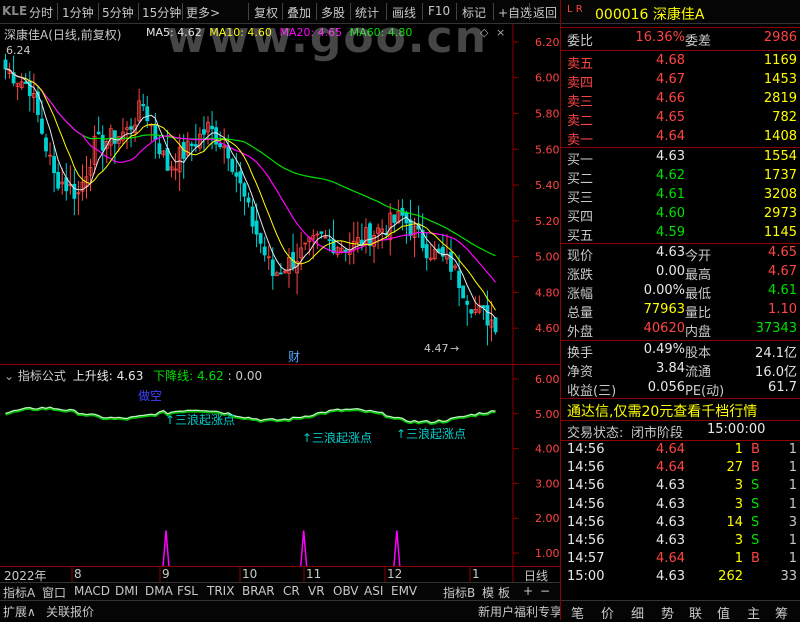 The image size is (800, 622). I want to click on minus-icon: −, so click(545, 591).